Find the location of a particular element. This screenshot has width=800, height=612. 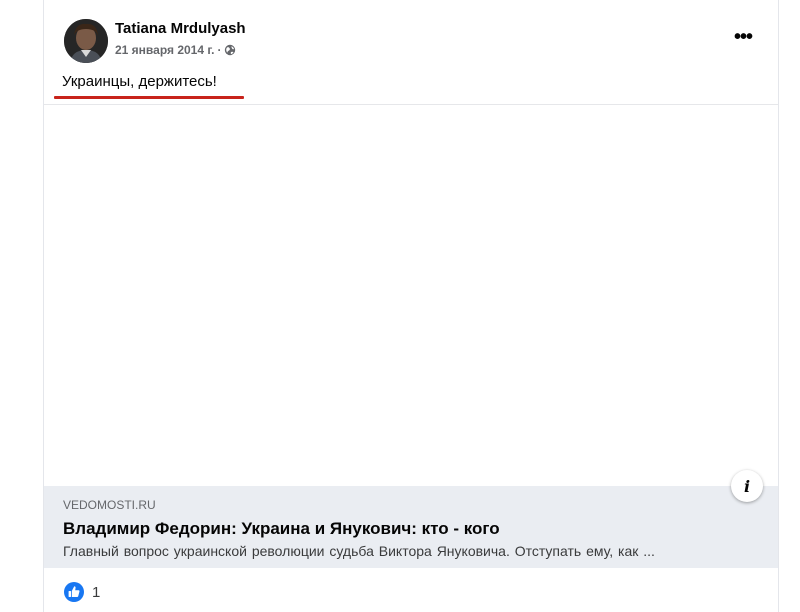

info-icon: i is located at coordinates (747, 486).